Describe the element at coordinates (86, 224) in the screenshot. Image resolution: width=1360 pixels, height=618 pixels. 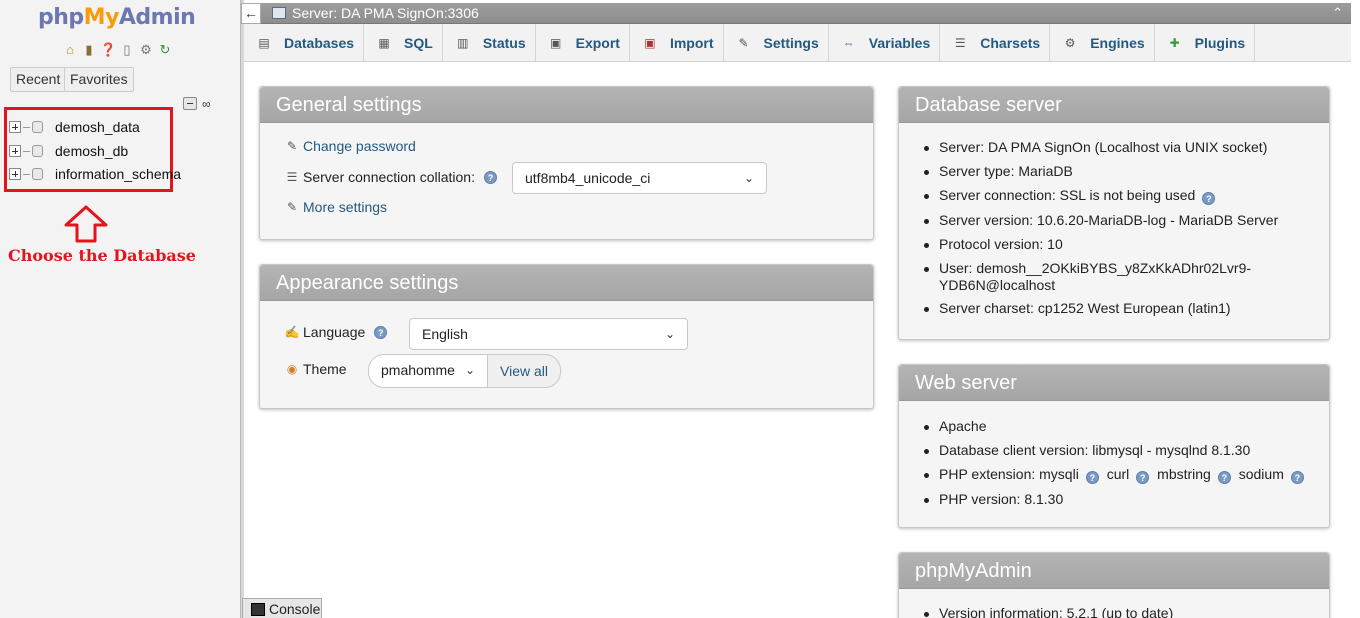
I see `arrow-up-icon` at that location.